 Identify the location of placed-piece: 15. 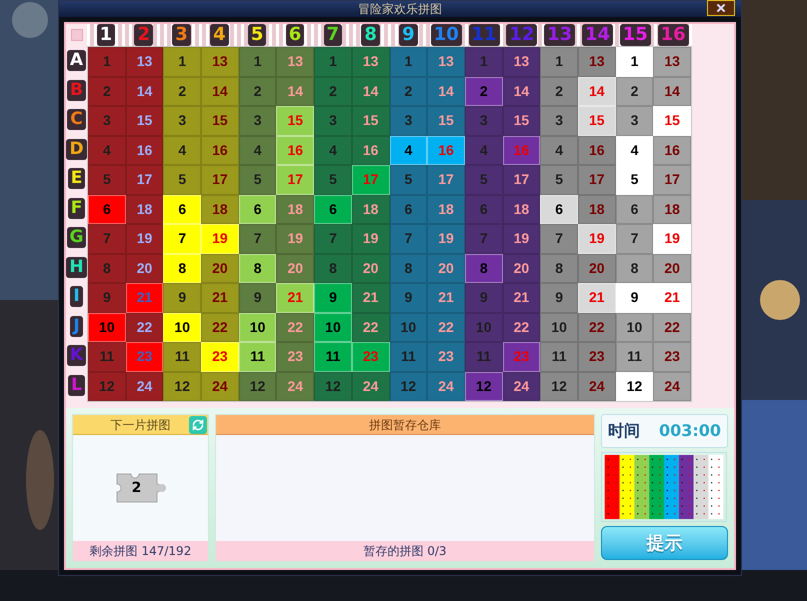
(672, 121).